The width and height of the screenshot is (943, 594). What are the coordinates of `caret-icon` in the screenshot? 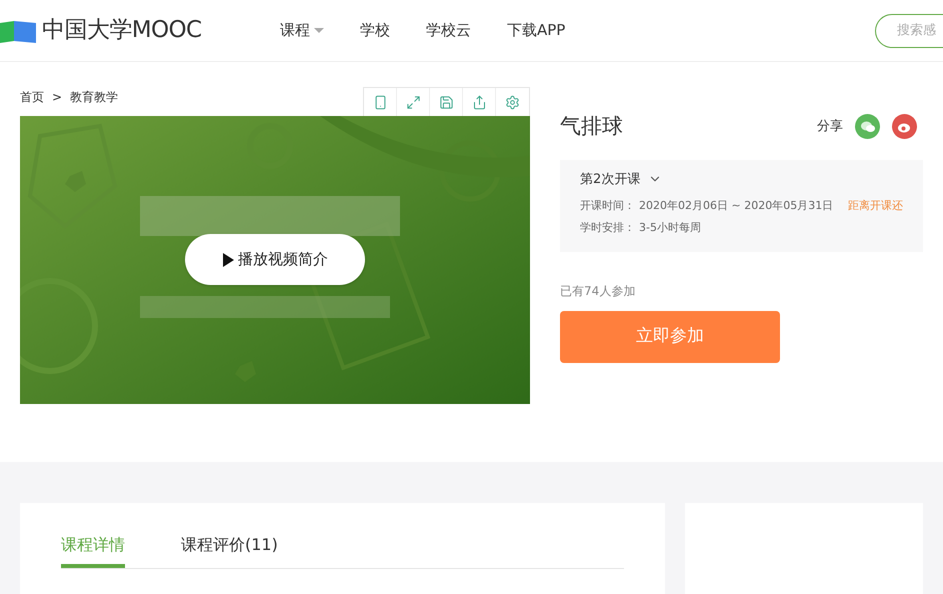 It's located at (319, 30).